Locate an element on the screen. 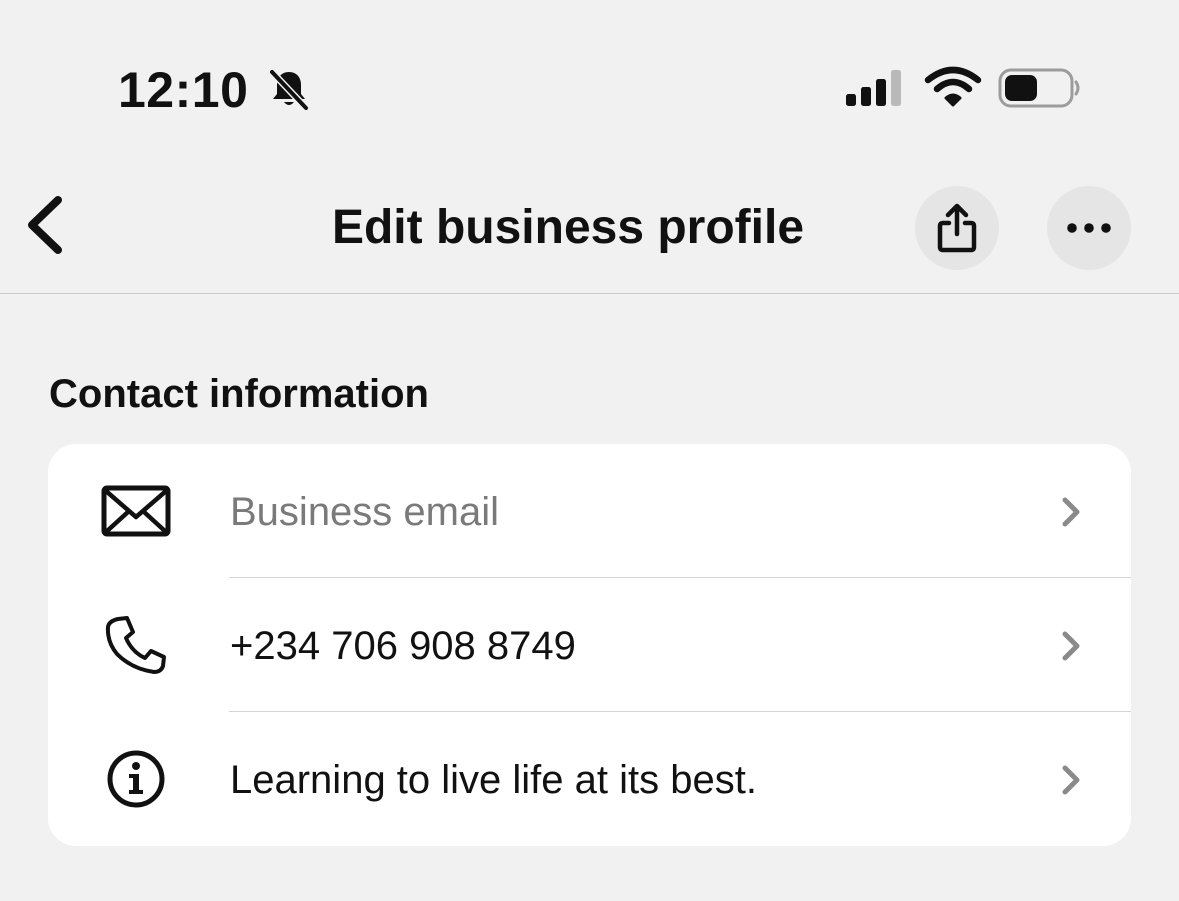 The image size is (1179, 901). business-info-value: Learning to live life at its best. is located at coordinates (493, 780).